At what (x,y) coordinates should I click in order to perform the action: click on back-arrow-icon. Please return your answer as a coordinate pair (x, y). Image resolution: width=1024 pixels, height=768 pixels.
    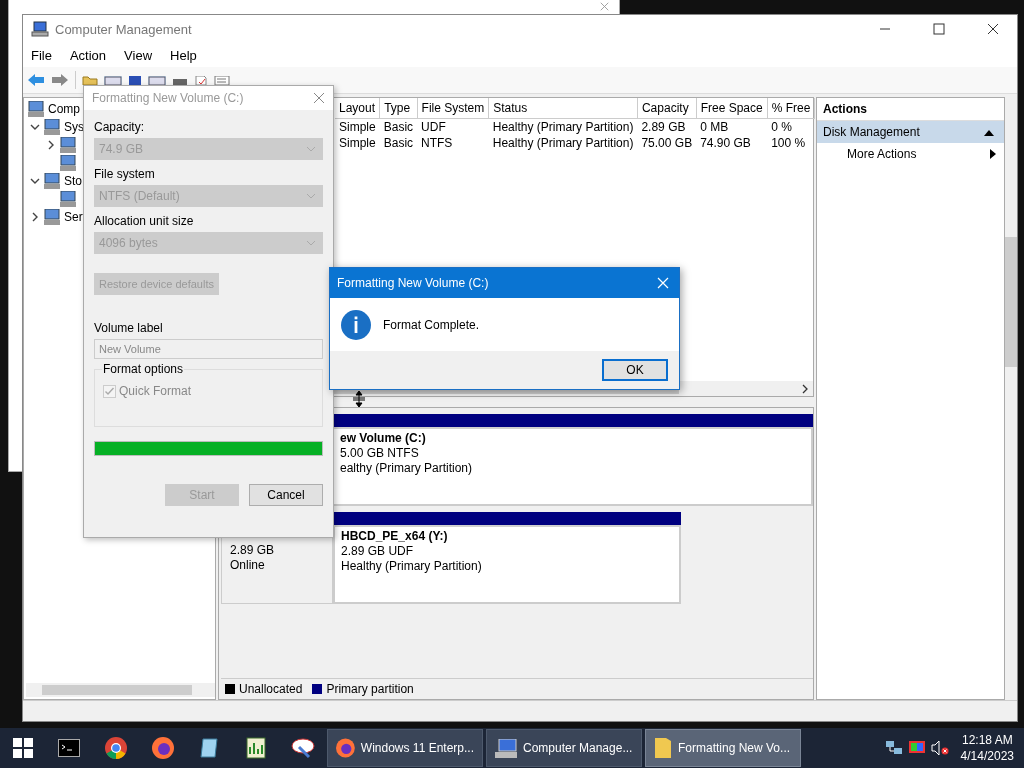
    Looking at the image, I should click on (36, 80).